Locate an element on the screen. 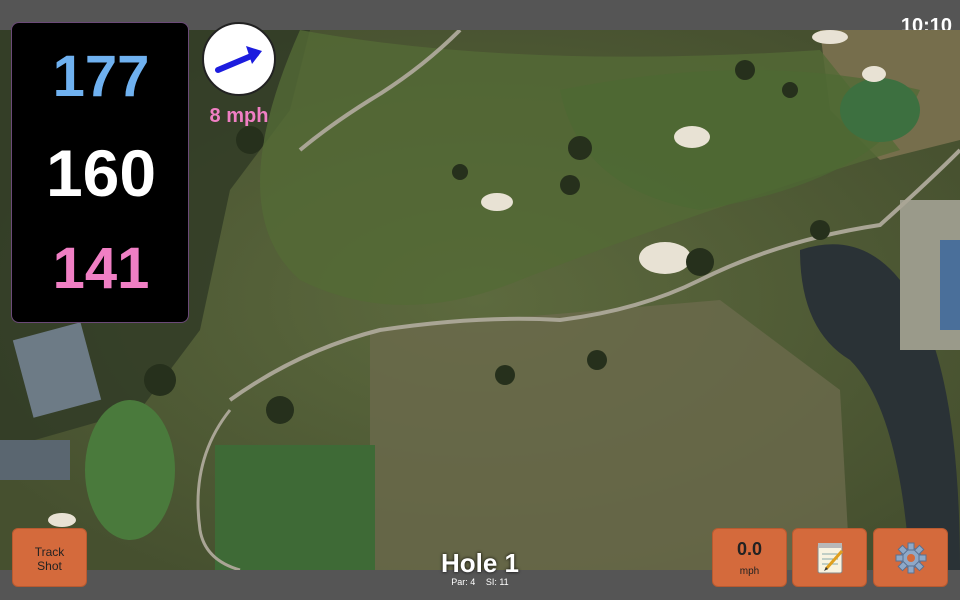  hole-stroke-index: SI: 11 is located at coordinates (497, 582).